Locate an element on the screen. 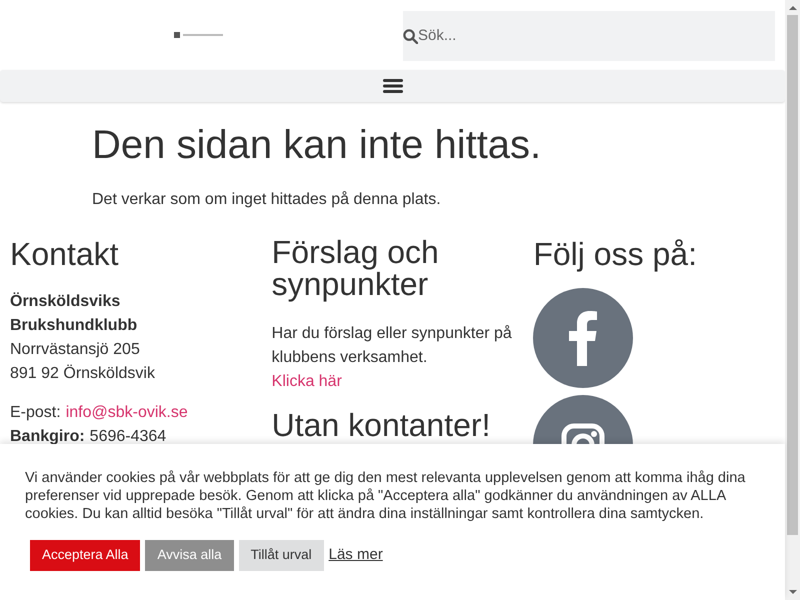 The height and width of the screenshot is (600, 800). cookie-notice-text: Vi använder cookies på vår webbplats för att ge dig den mest relevanta upplevelsen genom att komma ihåg dina preferenser vid upprepade besök. Genom att klicka på "Acceptera alla" godkänner du användningen av ALLA cookies. Du kan alltid besöka "Tillåt urval" för att ändra dina inställningar samt kontrollera dina samtycken. is located at coordinates (385, 496).